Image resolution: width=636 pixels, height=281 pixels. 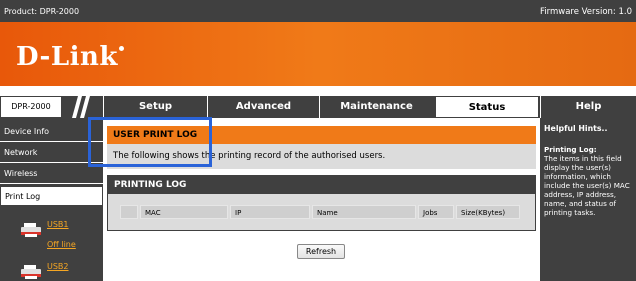 What do you see at coordinates (51, 196) in the screenshot?
I see `sidebar-item-print-log: Print Log` at bounding box center [51, 196].